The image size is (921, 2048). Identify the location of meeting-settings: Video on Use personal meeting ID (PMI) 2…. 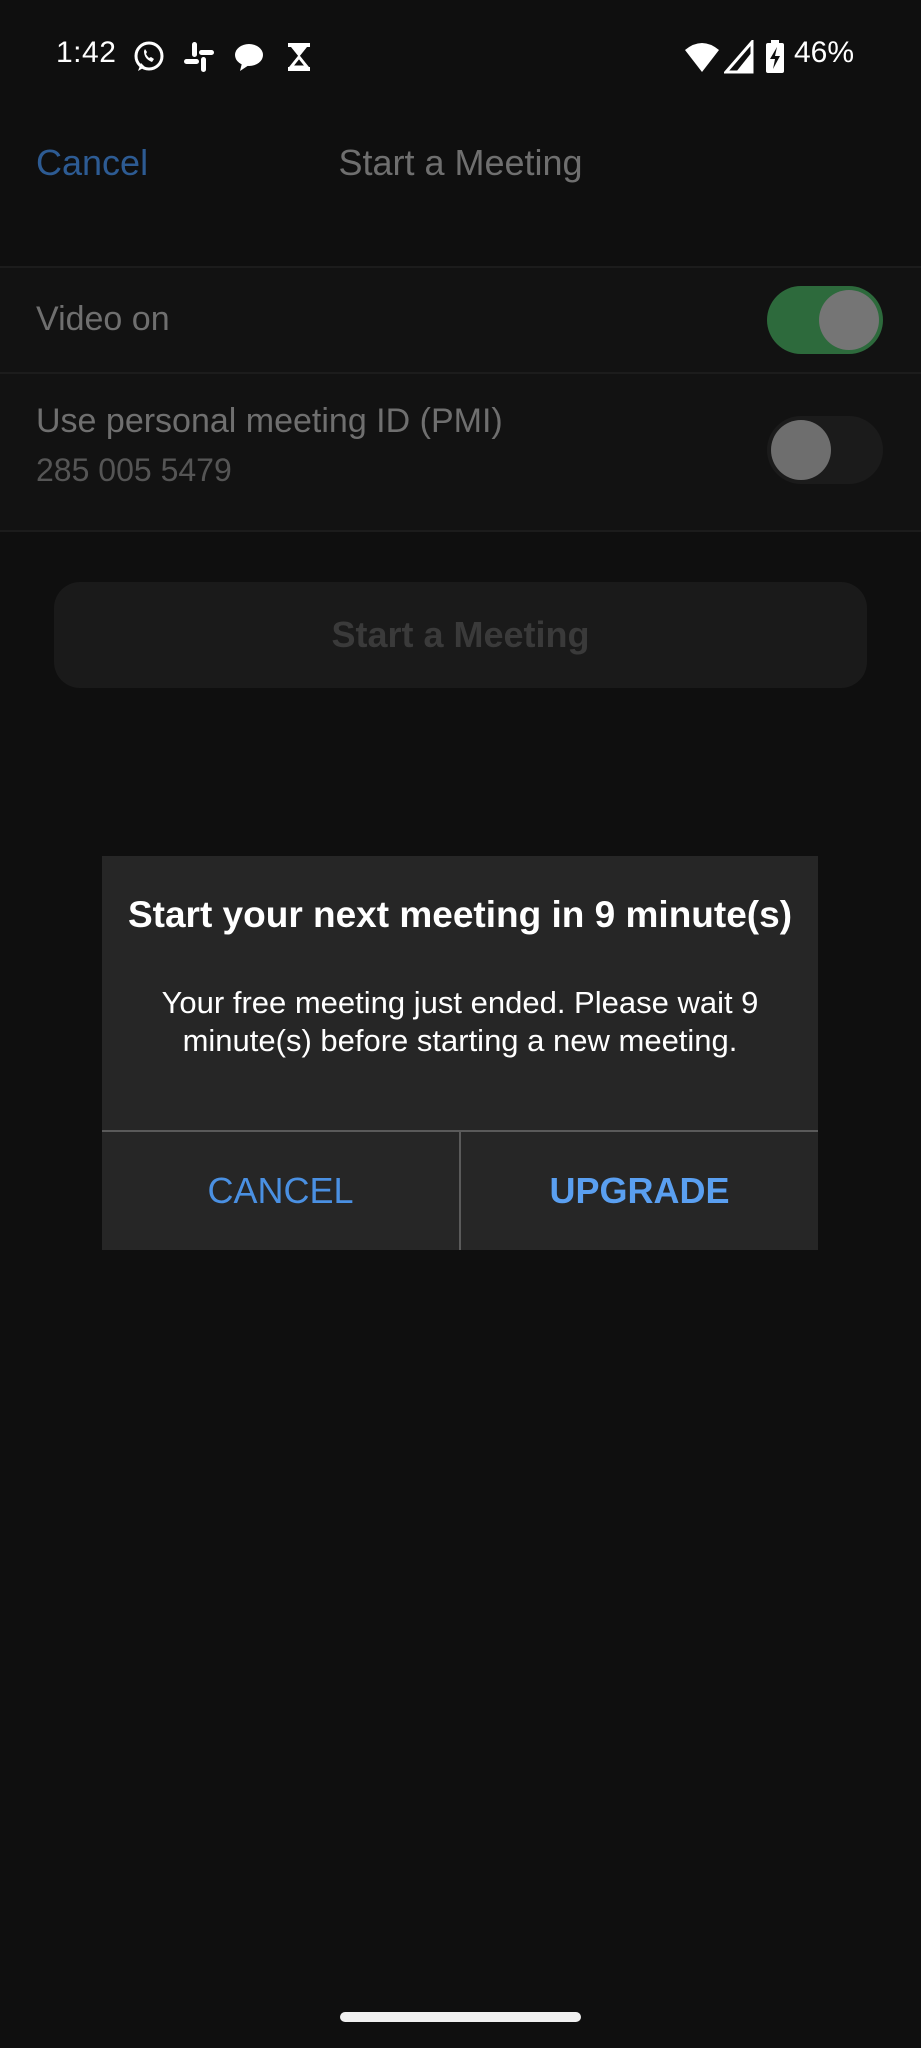
(460, 399).